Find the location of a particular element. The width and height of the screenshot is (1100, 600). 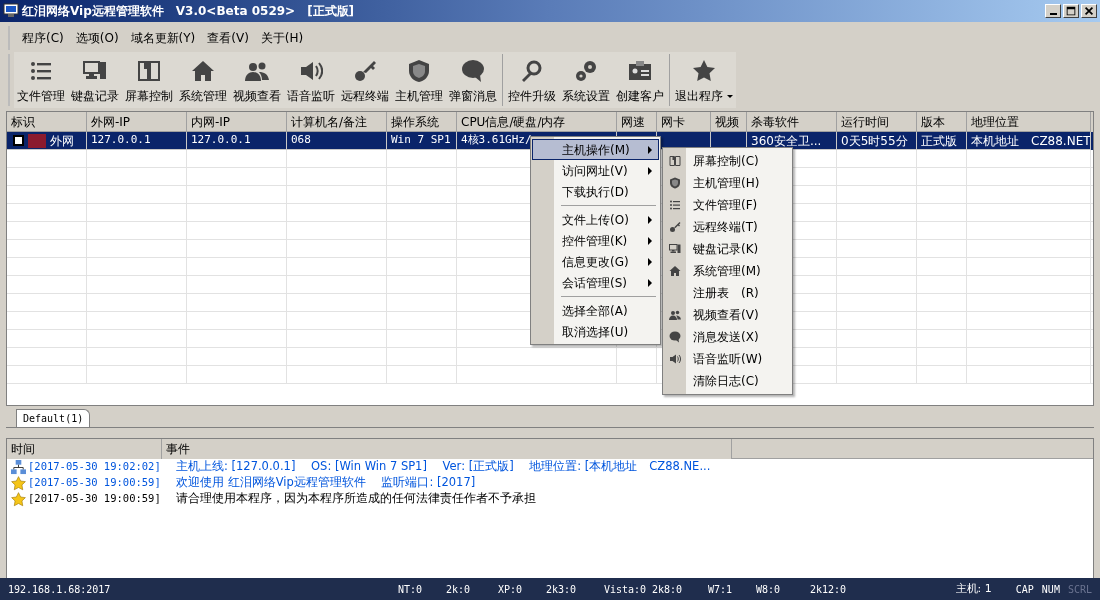

menu-item: 信息更改(G) is located at coordinates (595, 261).